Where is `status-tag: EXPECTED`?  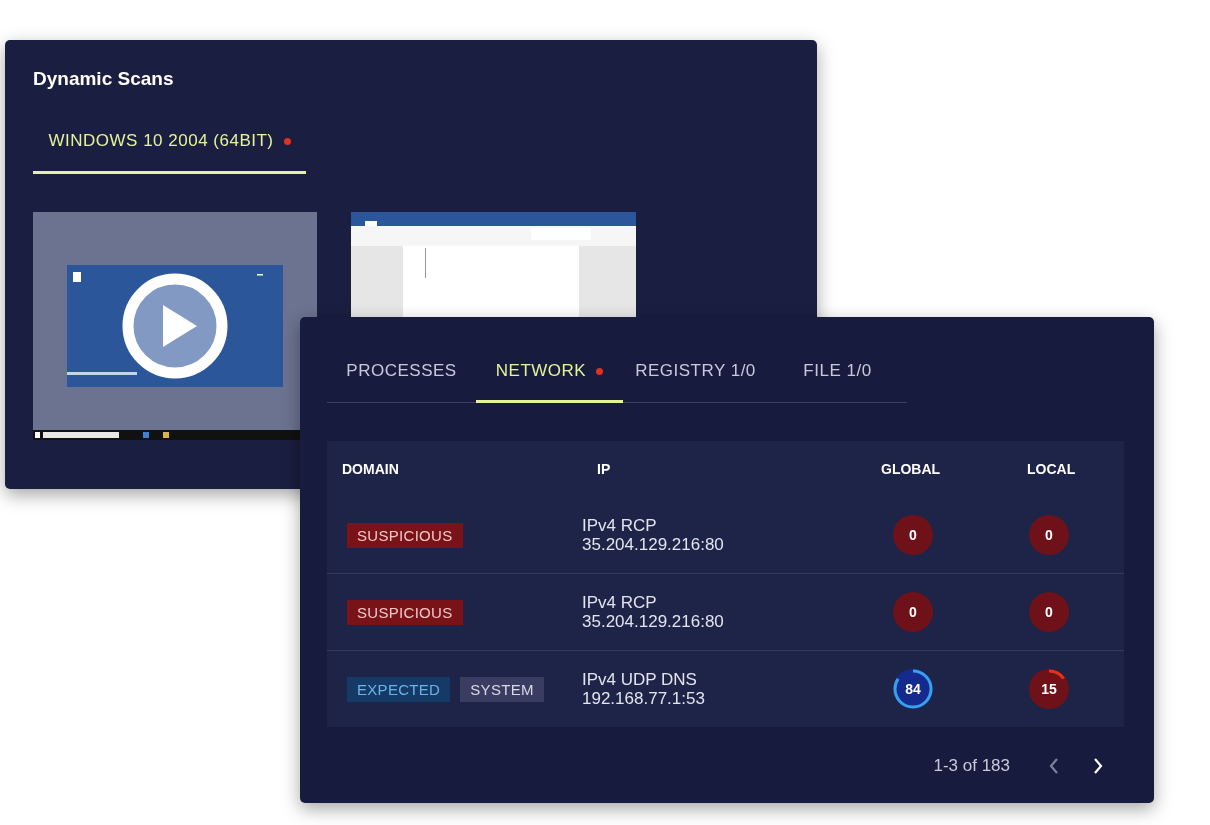
status-tag: EXPECTED is located at coordinates (399, 689).